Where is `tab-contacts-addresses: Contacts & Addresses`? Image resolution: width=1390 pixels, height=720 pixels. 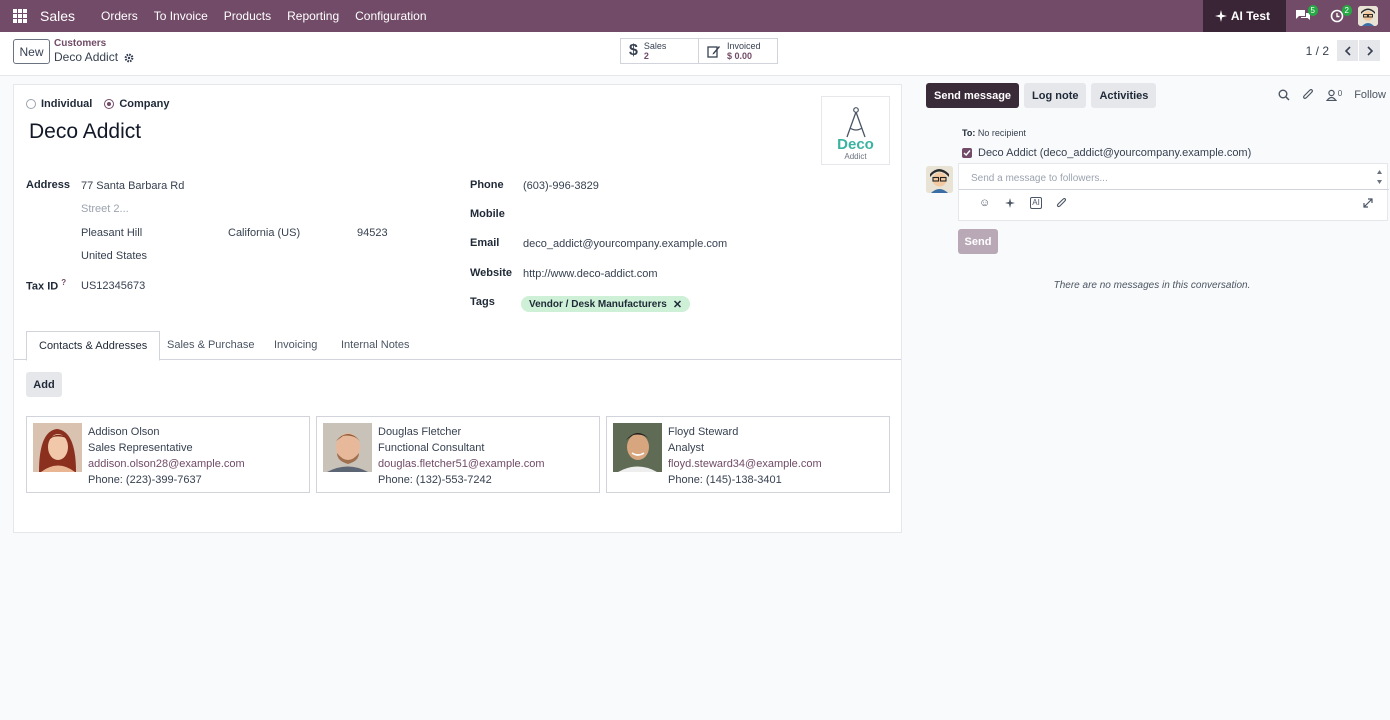
tab-contacts-addresses: Contacts & Addresses is located at coordinates (93, 346).